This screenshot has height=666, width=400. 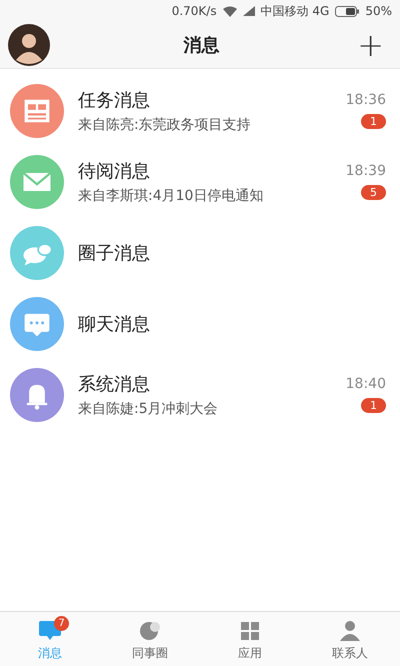 I want to click on message-time: 18:40, so click(x=366, y=384).